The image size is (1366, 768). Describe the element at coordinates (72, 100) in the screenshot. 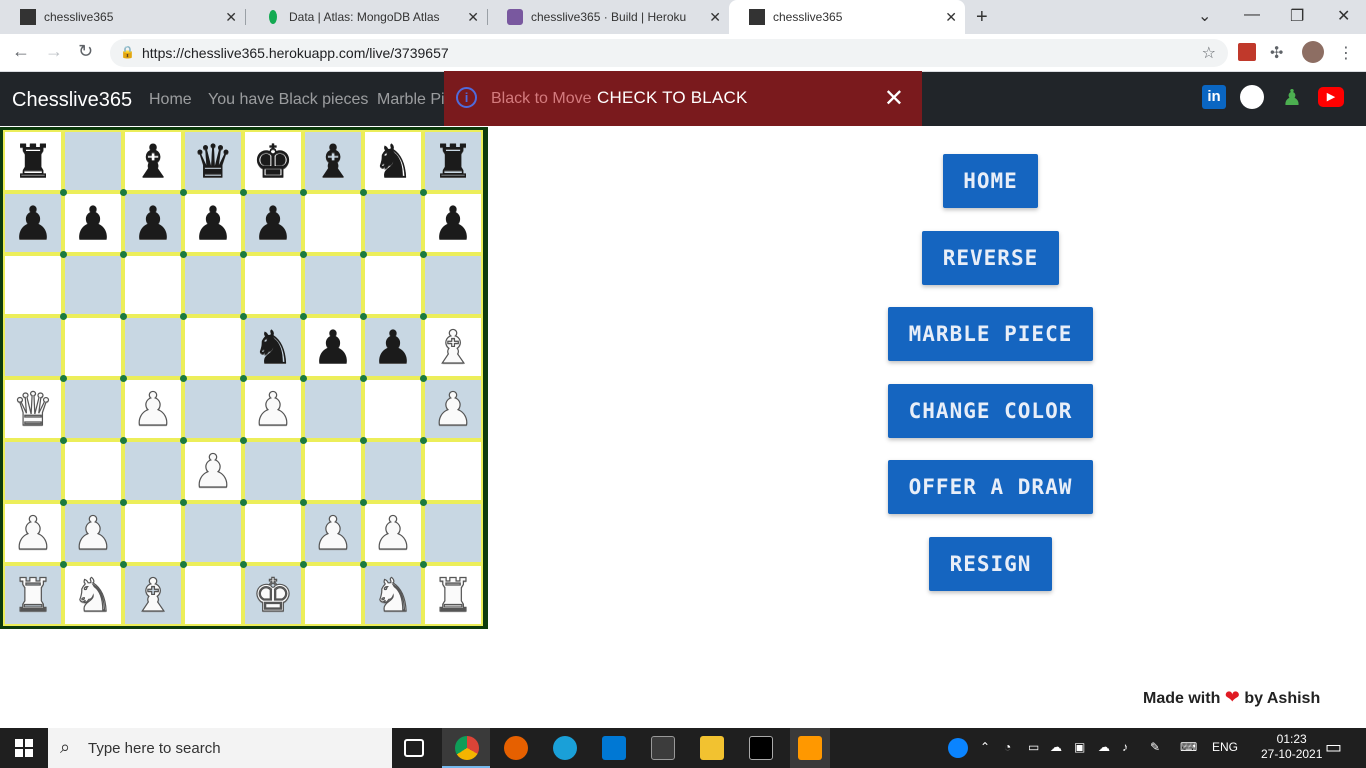

I see `brand-logo: Chesslive365` at that location.